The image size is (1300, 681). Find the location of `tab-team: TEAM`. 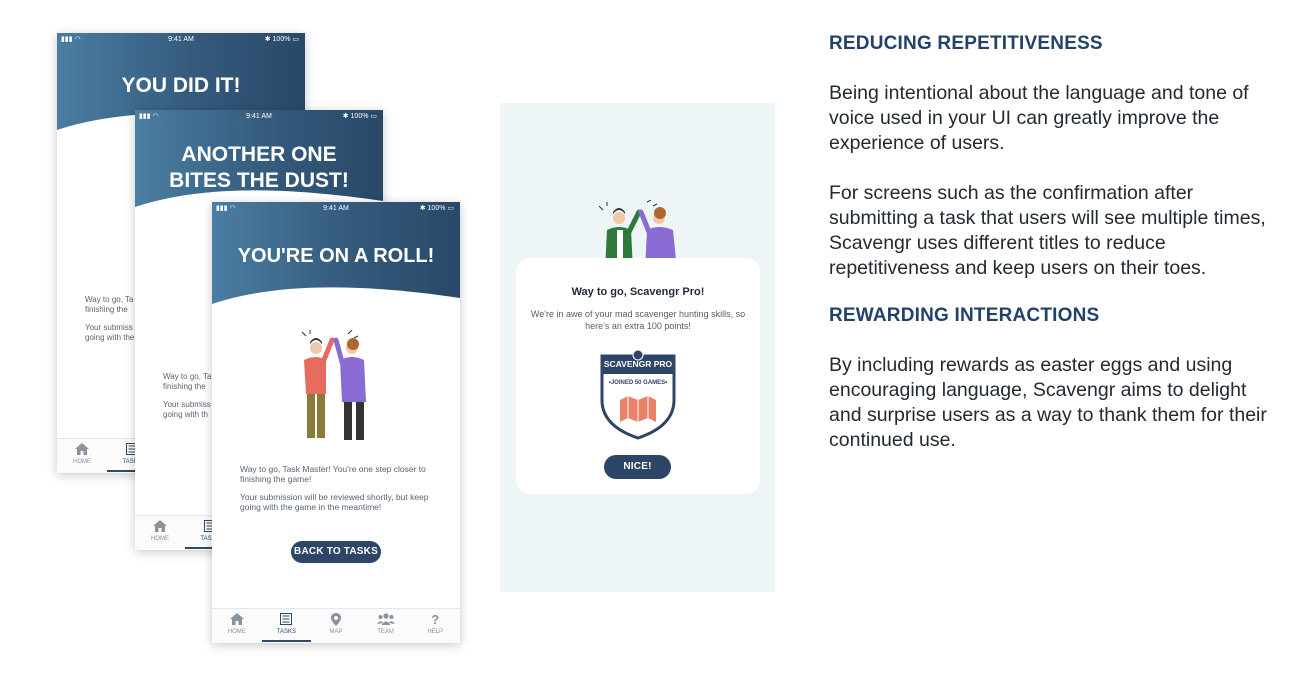

tab-team: TEAM is located at coordinates (386, 626).